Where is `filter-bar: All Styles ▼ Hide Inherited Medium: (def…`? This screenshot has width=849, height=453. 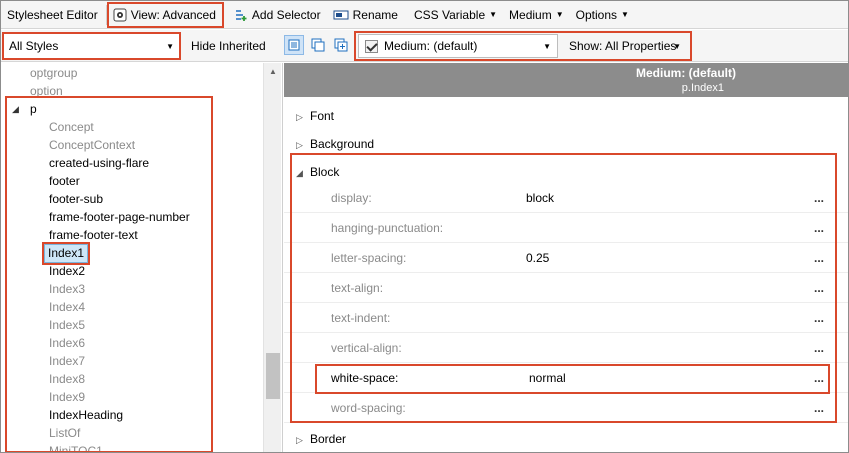
filter-bar: All Styles ▼ Hide Inherited Medium: (def… is located at coordinates (424, 46).